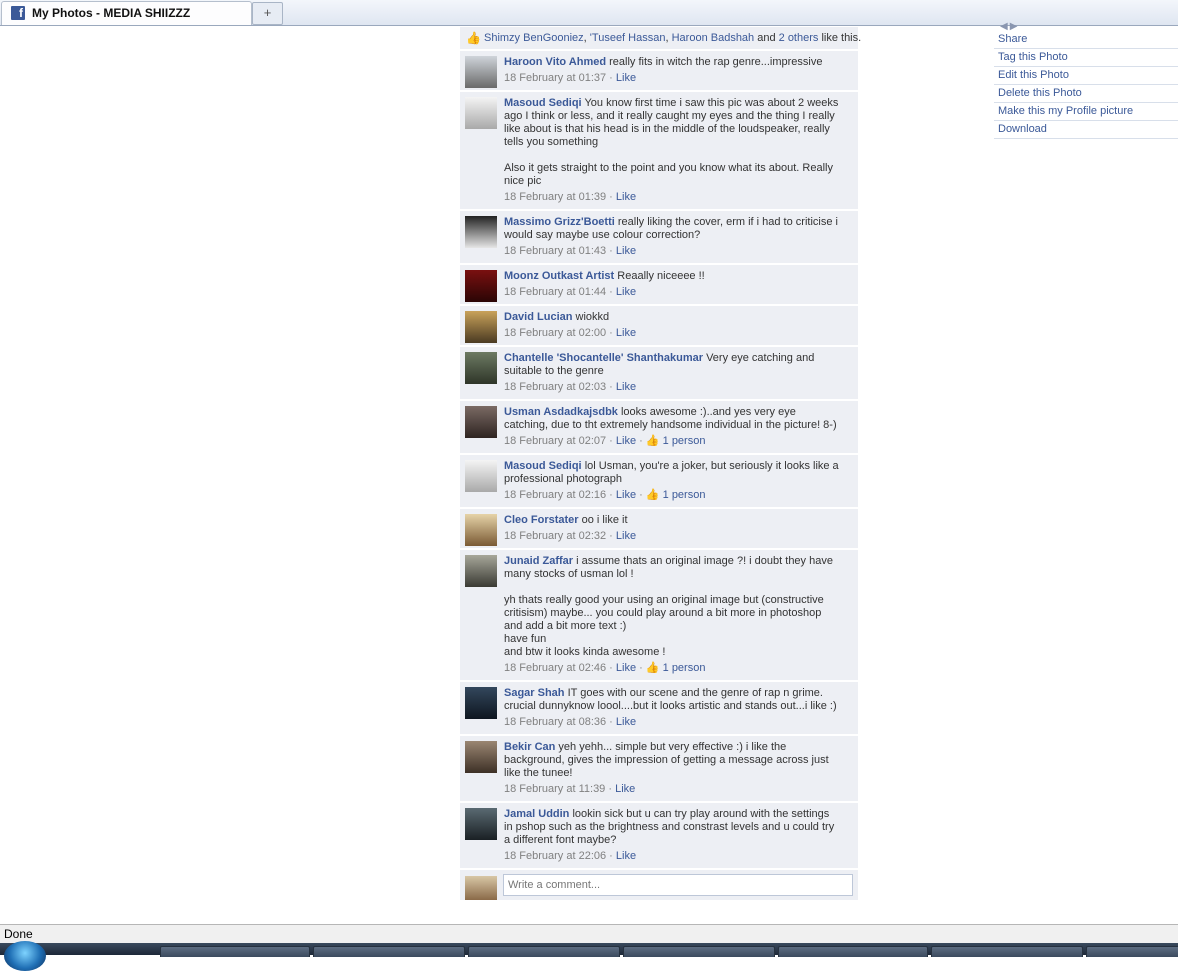  I want to click on comment-author: Jamal Uddin, so click(536, 814).